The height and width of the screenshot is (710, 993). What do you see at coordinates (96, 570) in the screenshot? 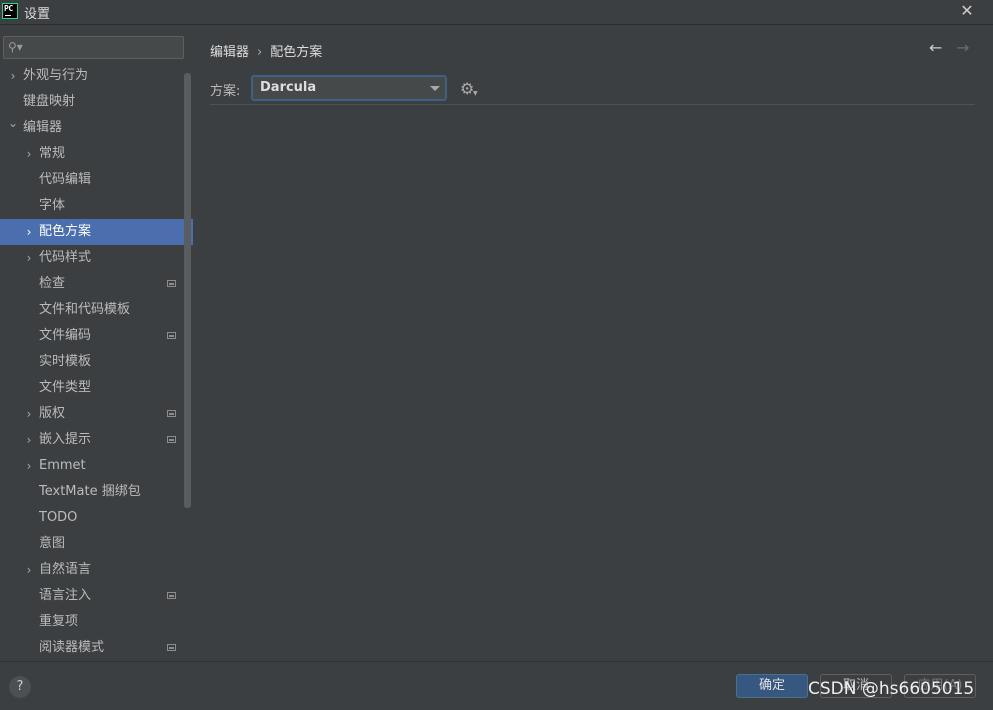
I see `sidebar-item: › 自然语言` at bounding box center [96, 570].